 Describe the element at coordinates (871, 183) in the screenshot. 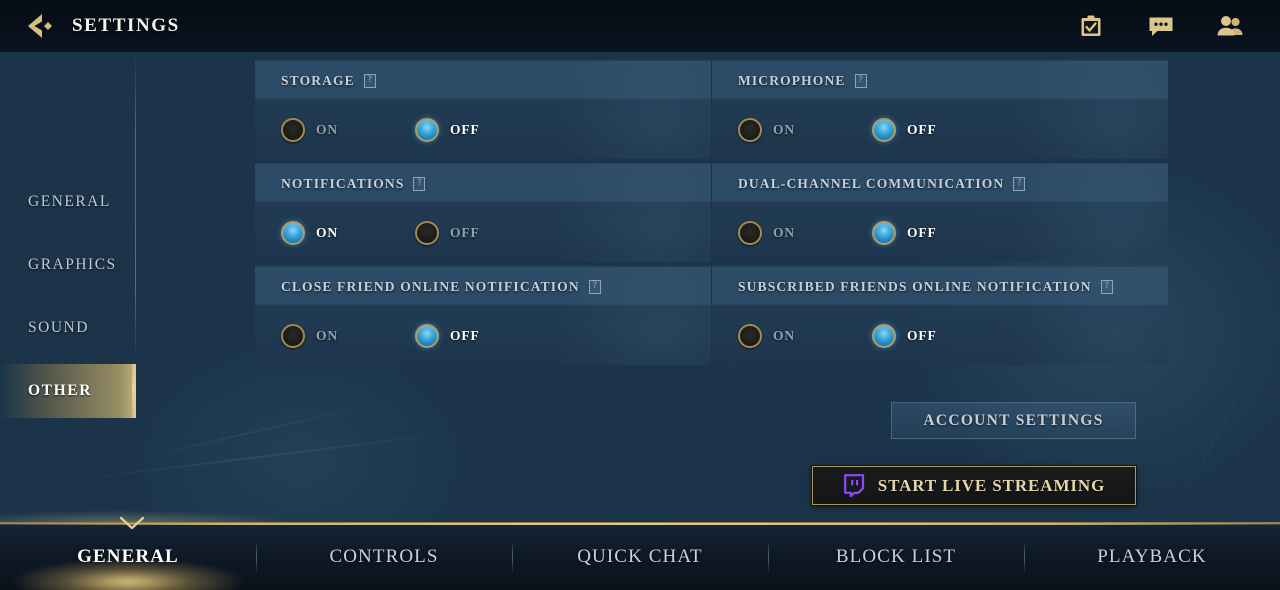

I see `panel-title: DUAL-CHANNEL COMMUNICATION` at that location.